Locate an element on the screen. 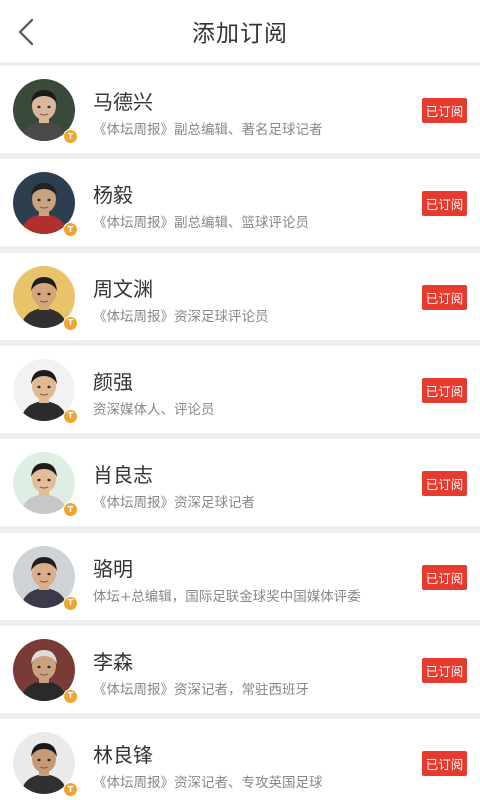  author-description: 体坛+总编辑，国际足联金球奖中国媒体评委 is located at coordinates (227, 596).